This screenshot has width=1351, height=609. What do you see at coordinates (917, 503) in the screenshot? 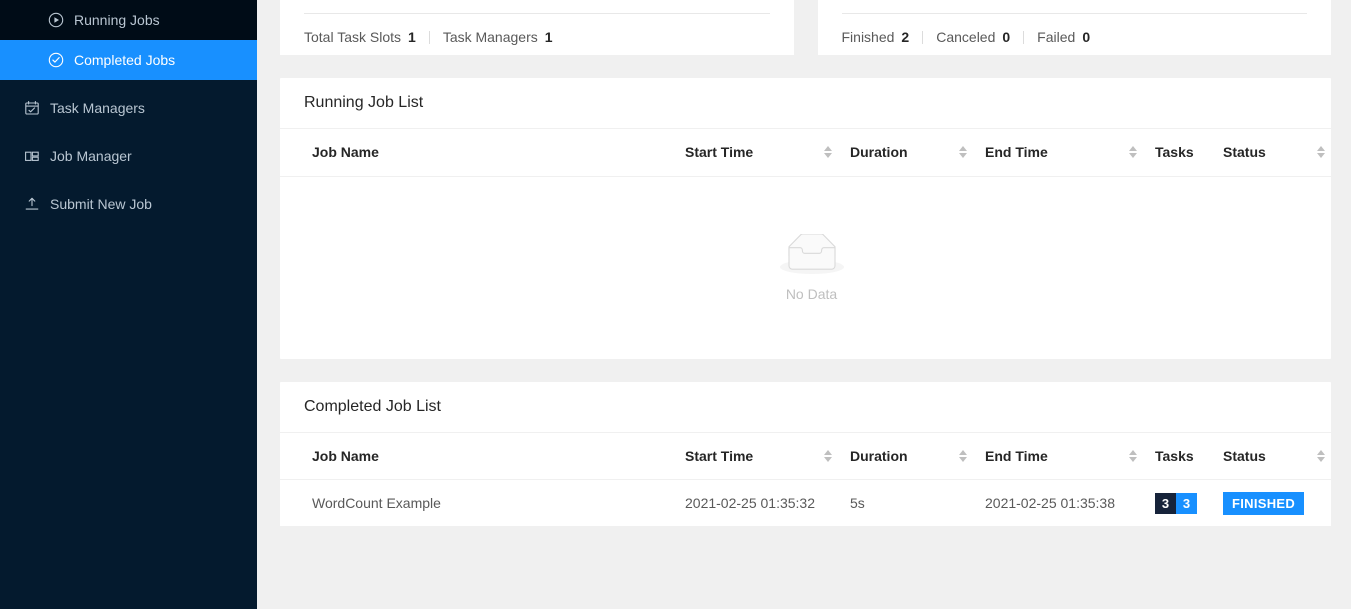
I see `cell-duration: 5s` at bounding box center [917, 503].